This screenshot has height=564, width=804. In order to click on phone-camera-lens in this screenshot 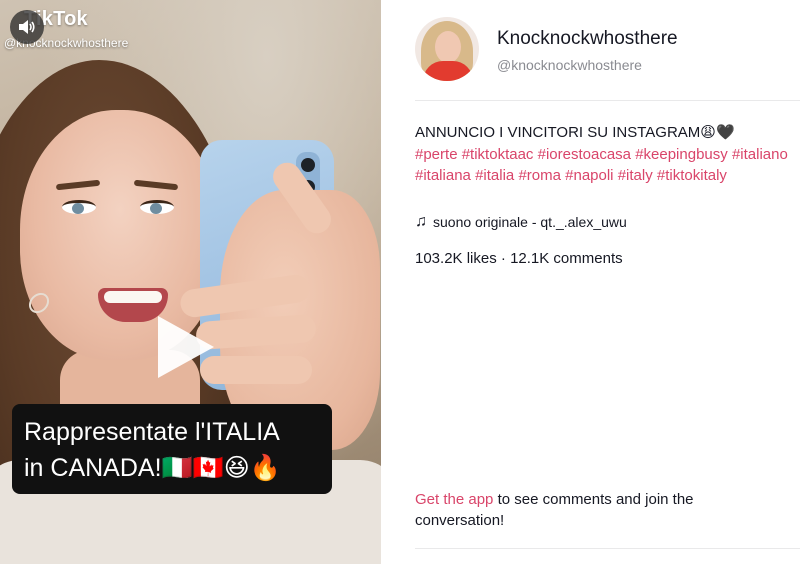, I will do `click(308, 165)`.